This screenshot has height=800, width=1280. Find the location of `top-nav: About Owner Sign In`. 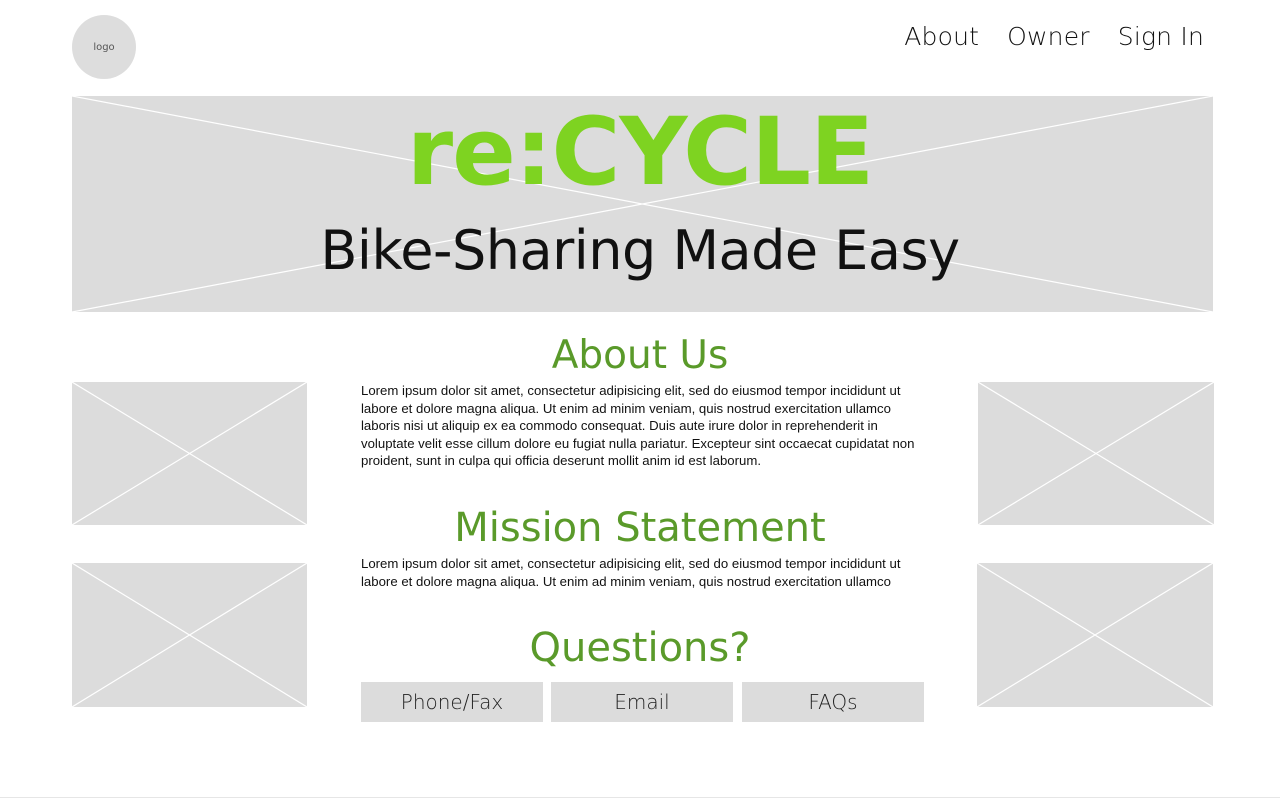

top-nav: About Owner Sign In is located at coordinates (1054, 36).